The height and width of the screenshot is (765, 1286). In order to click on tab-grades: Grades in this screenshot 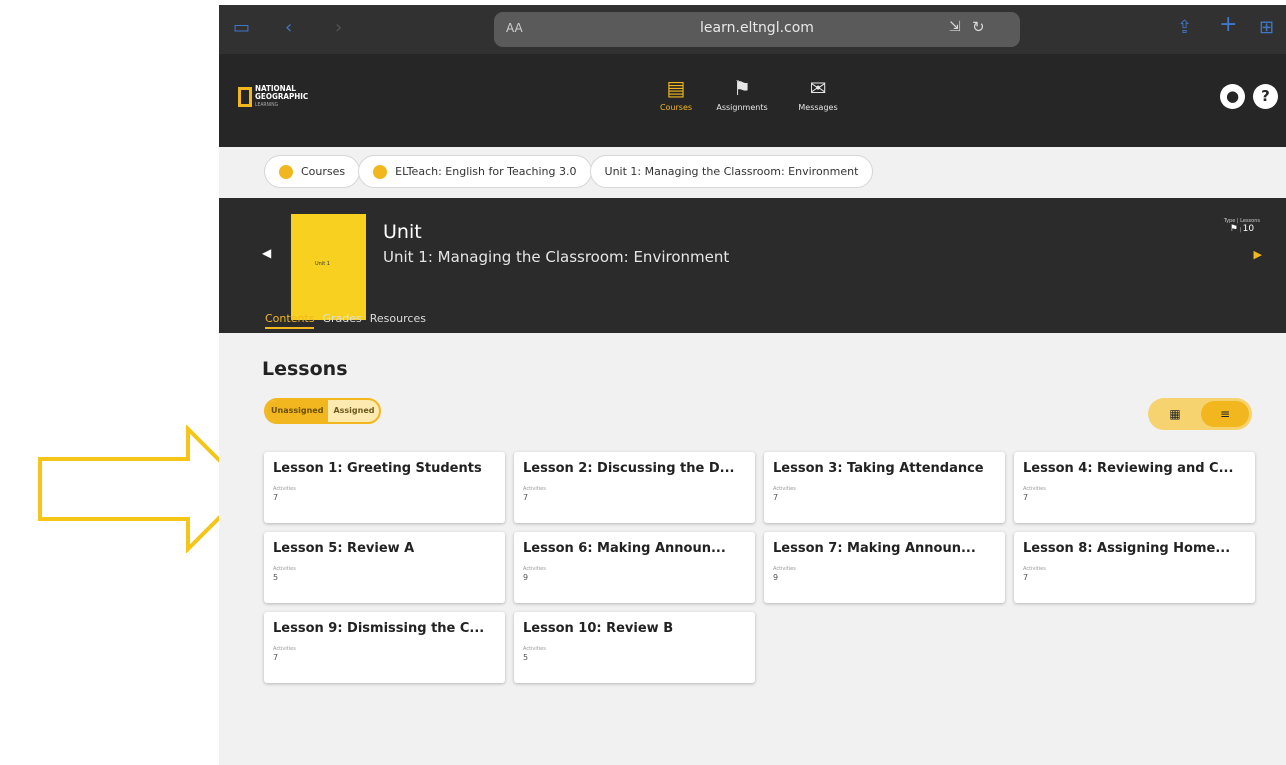, I will do `click(341, 320)`.